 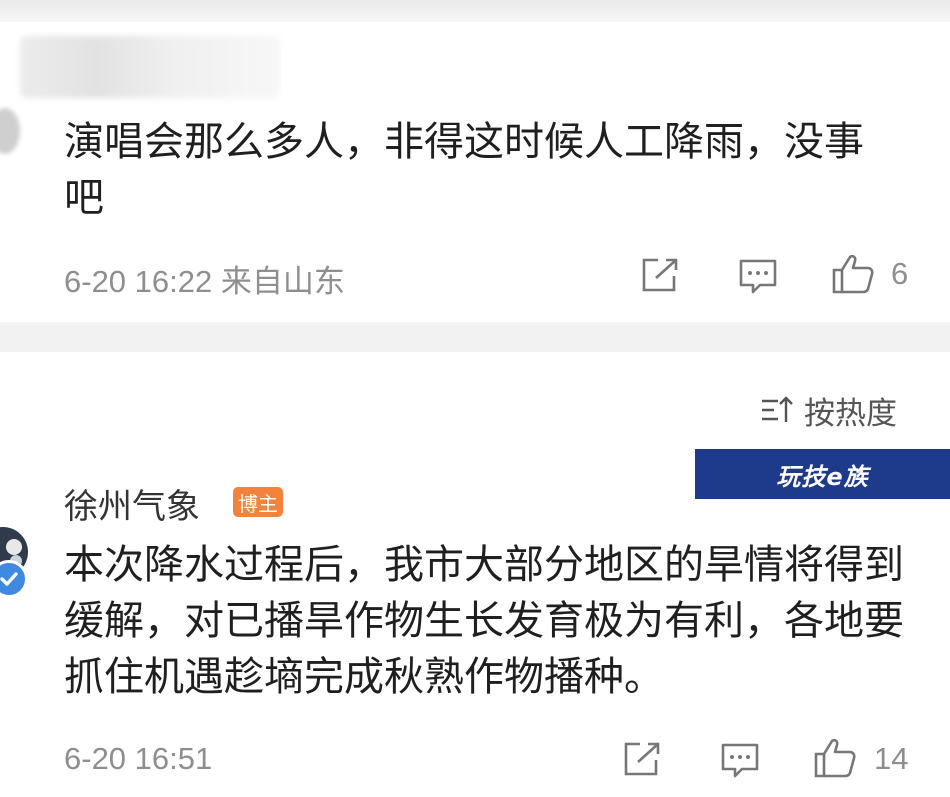 I want to click on comment-text: 演唱会那么多人，非得这时候人工降雨，没事吧, so click(x=464, y=170).